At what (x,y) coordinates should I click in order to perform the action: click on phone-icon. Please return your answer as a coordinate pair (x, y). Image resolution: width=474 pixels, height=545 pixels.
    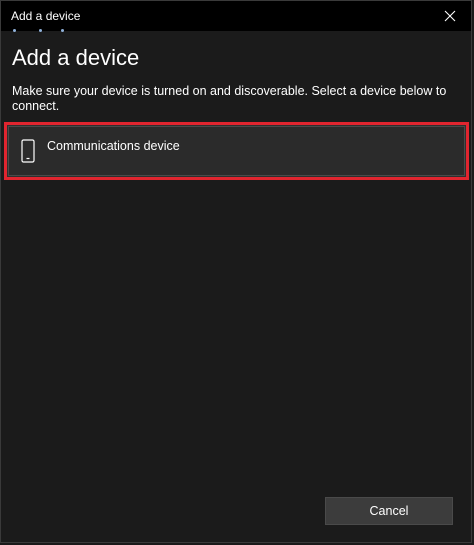
    Looking at the image, I should click on (28, 151).